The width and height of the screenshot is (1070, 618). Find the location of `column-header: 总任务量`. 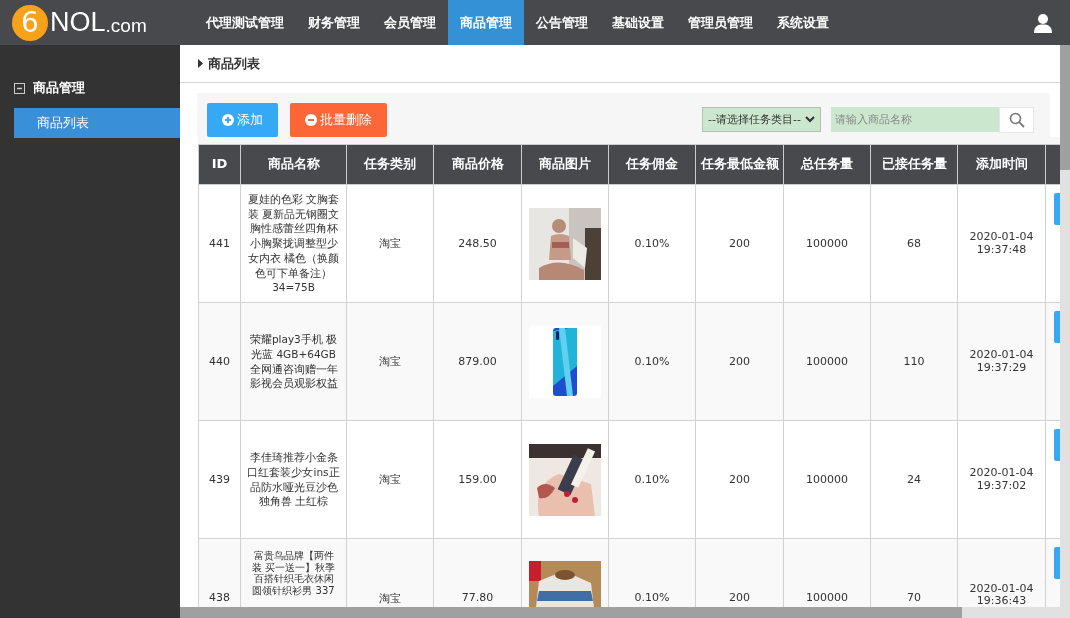

column-header: 总任务量 is located at coordinates (827, 164).